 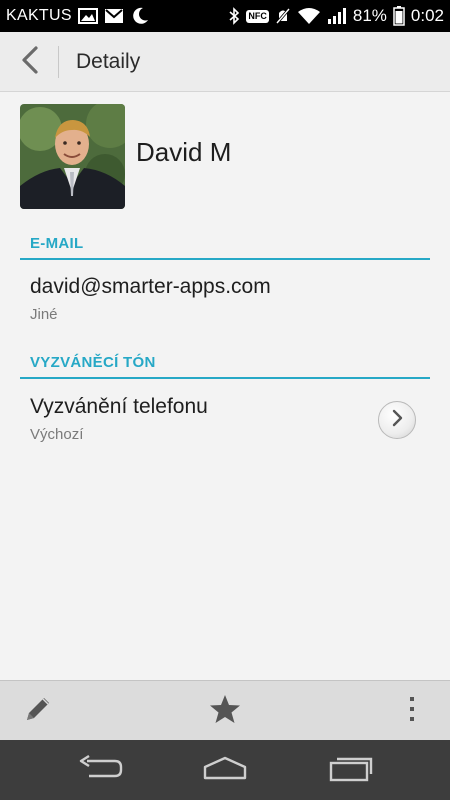 What do you see at coordinates (44, 314) in the screenshot?
I see `email-type: Jiné` at bounding box center [44, 314].